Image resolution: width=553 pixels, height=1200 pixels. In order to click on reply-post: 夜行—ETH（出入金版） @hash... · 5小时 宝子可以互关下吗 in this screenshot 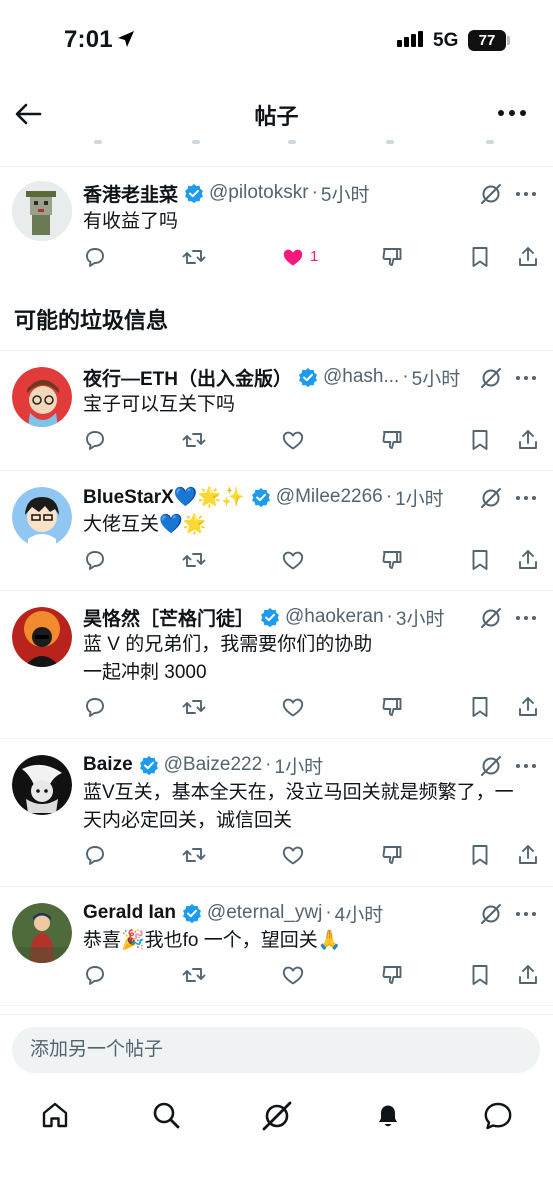, I will do `click(276, 410)`.